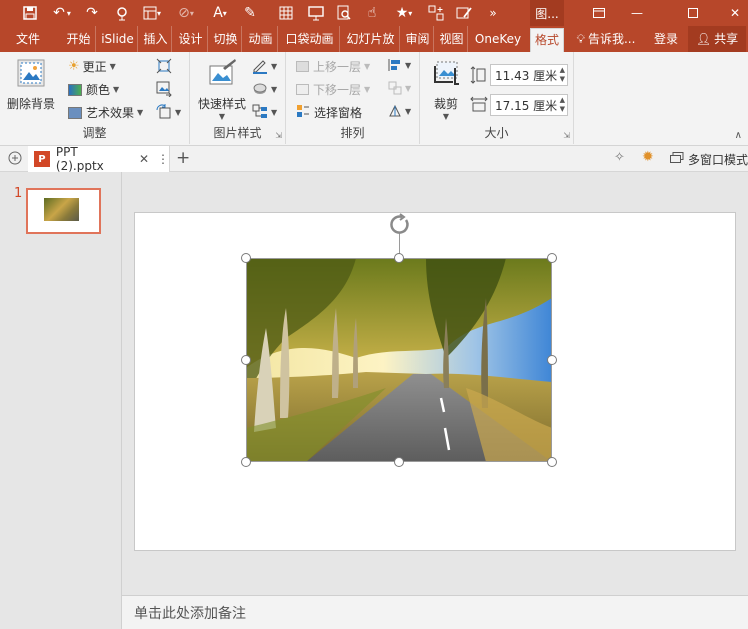 The height and width of the screenshot is (629, 748). I want to click on layout-icon: ▾, so click(152, 13).